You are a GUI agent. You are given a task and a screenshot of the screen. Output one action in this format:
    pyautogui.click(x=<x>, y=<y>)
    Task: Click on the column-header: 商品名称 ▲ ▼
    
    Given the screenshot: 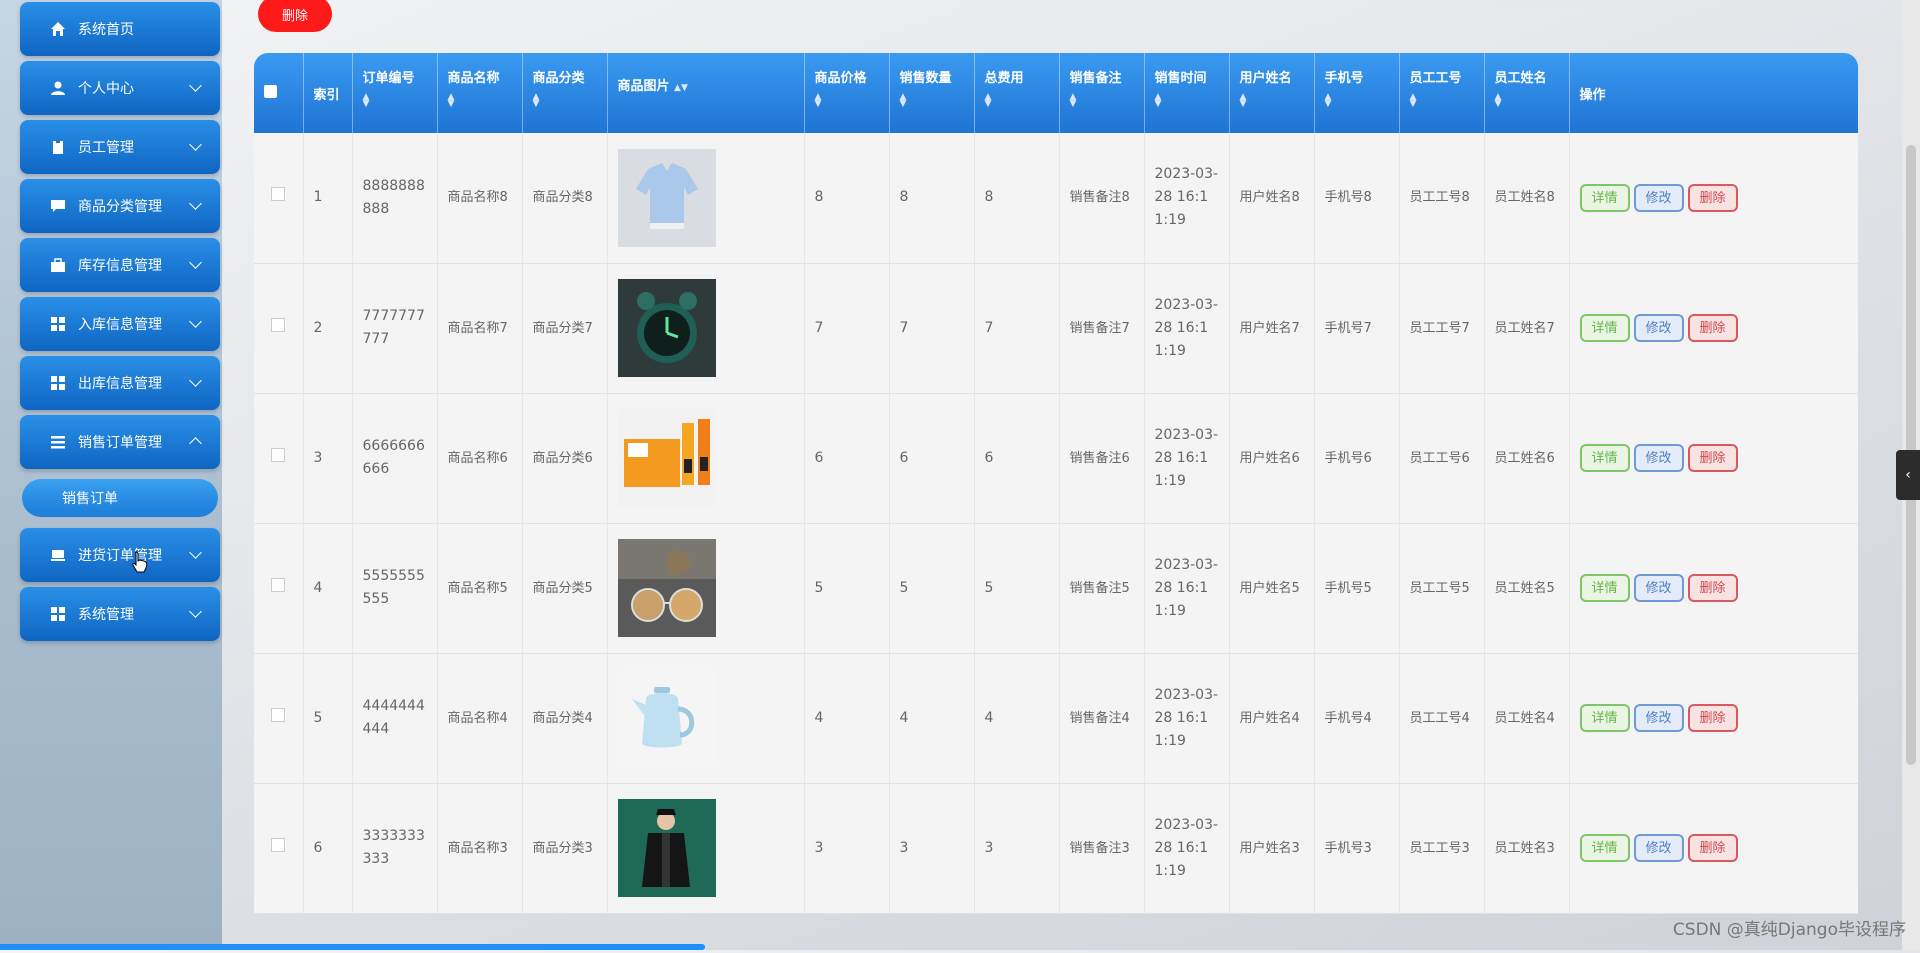 What is the action you would take?
    pyautogui.click(x=480, y=93)
    